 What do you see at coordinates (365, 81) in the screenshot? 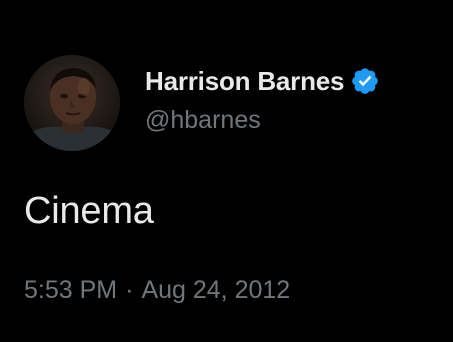
I see `verified-badge-icon` at bounding box center [365, 81].